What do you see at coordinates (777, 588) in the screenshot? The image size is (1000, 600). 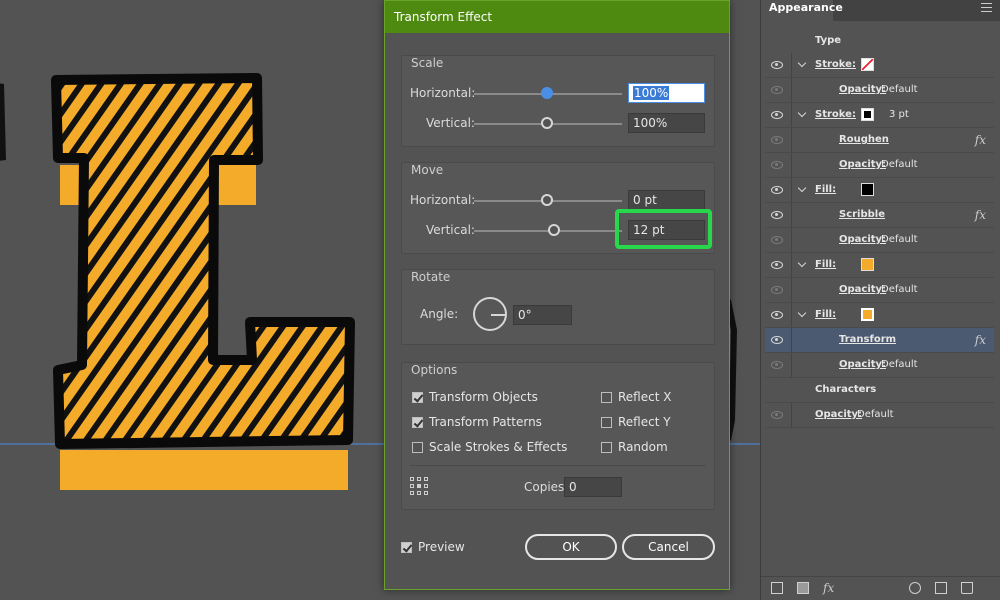 I see `add-new-stroke-icon` at bounding box center [777, 588].